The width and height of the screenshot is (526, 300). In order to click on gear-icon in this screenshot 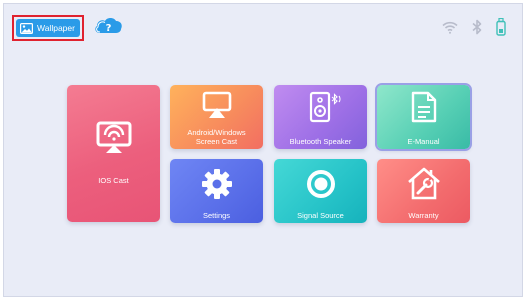, I will do `click(217, 185)`.